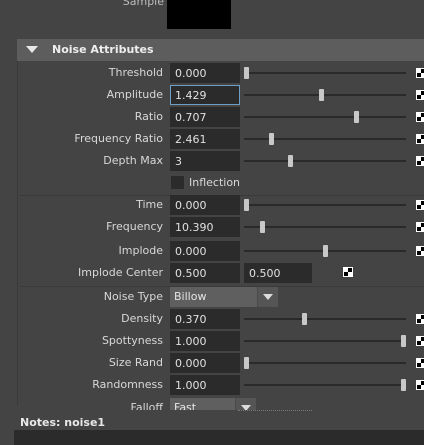 The height and width of the screenshot is (445, 424). Describe the element at coordinates (127, 384) in the screenshot. I see `attr-label: Randomness` at that location.